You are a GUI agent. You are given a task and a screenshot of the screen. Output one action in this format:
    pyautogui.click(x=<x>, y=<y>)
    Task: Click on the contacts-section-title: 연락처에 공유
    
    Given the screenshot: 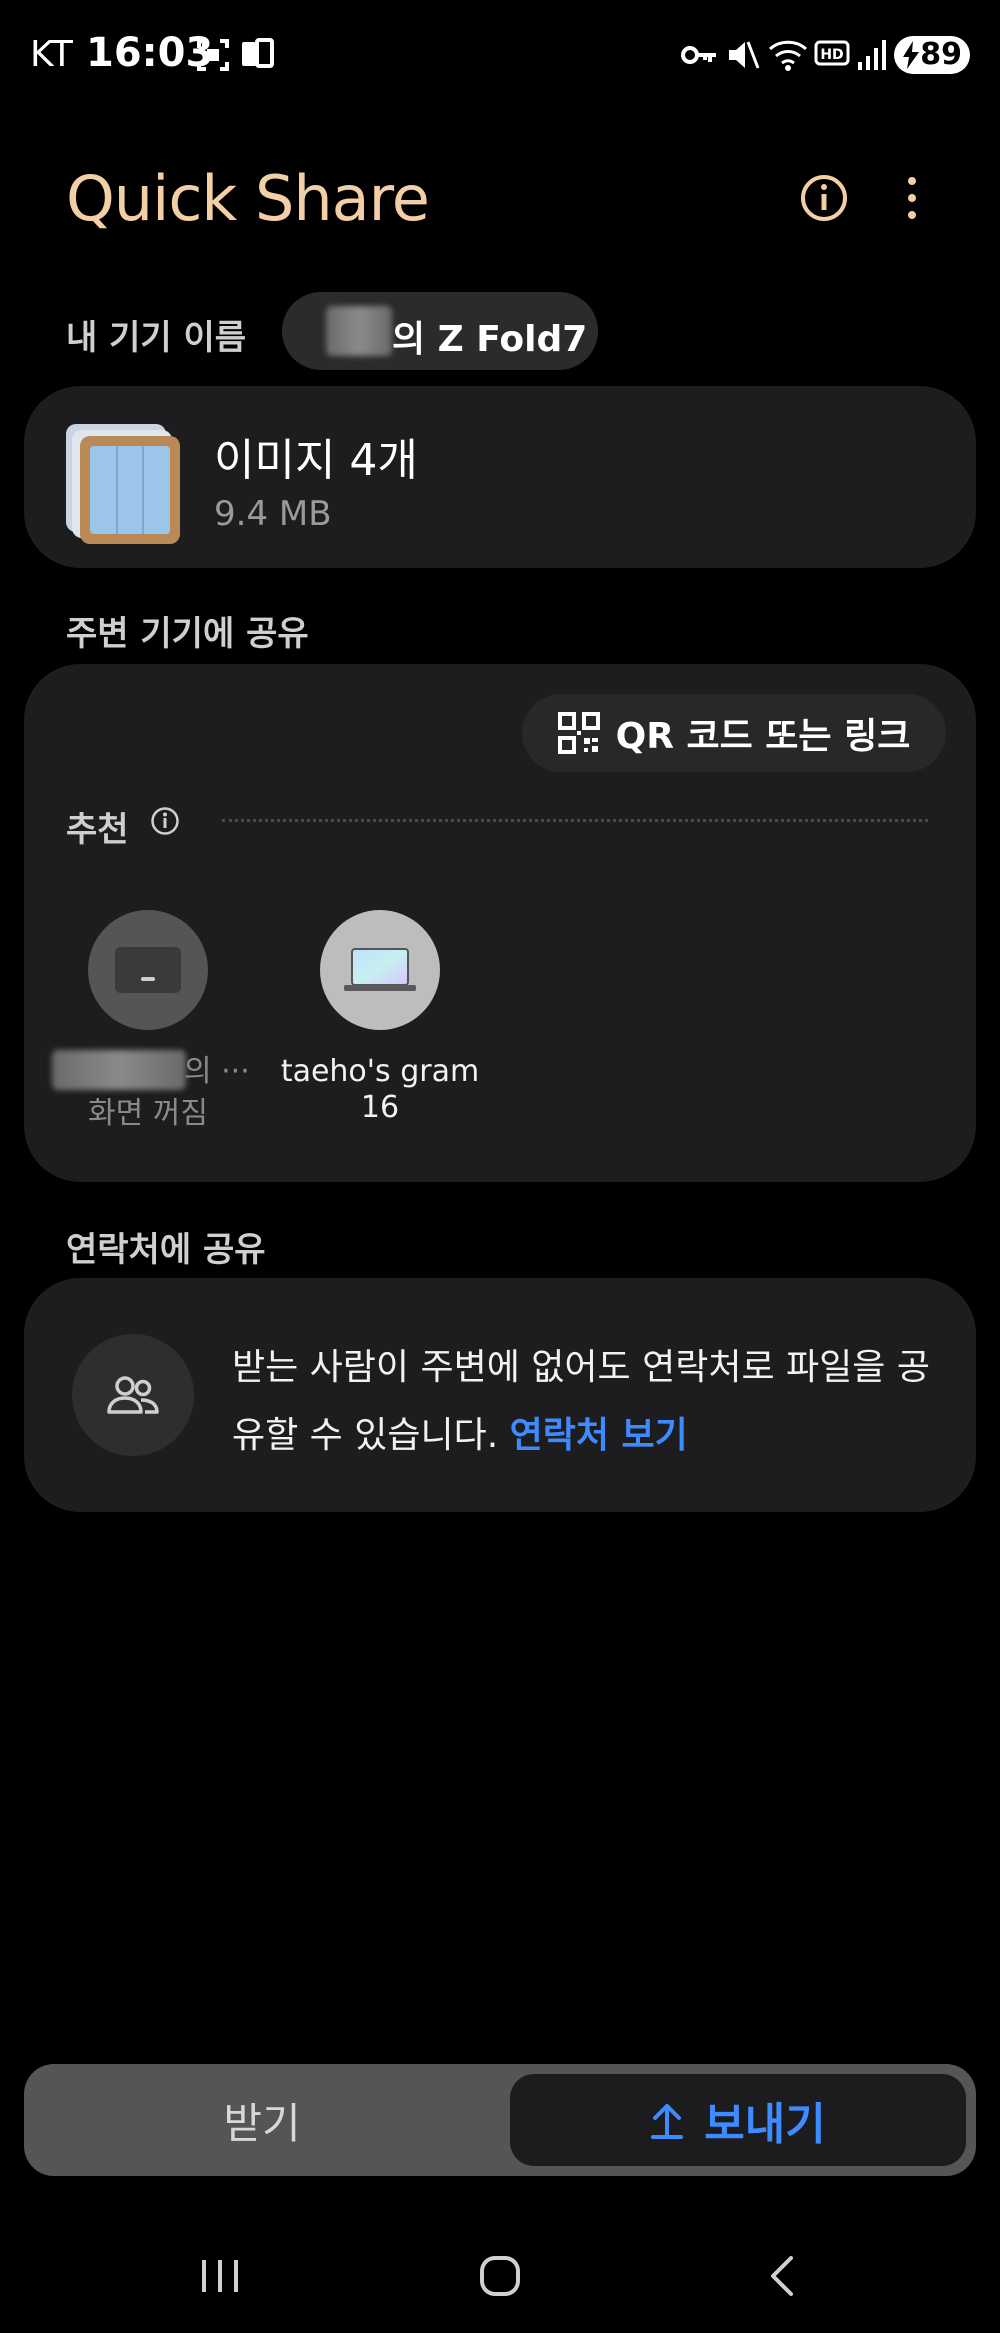 What is the action you would take?
    pyautogui.click(x=166, y=1250)
    